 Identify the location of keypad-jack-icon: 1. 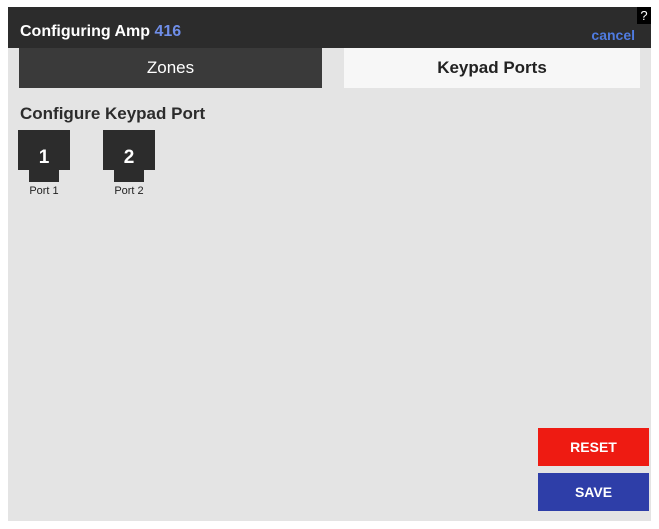
(44, 156).